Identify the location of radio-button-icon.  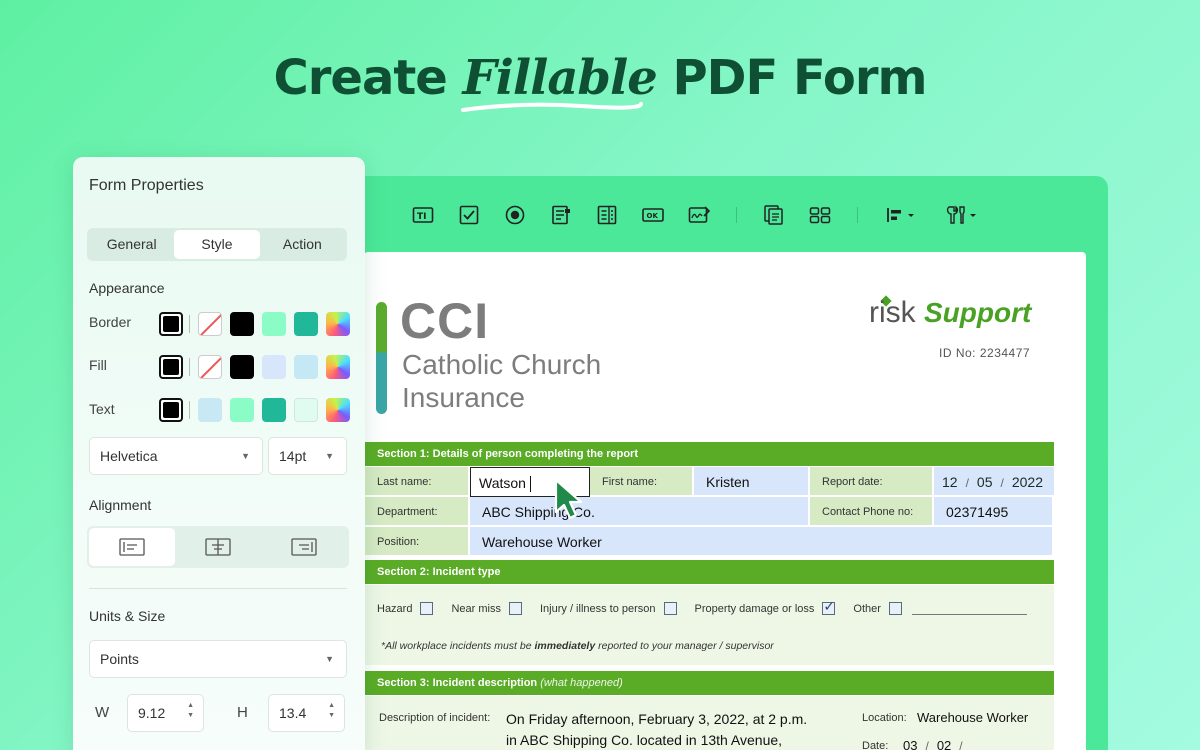
(515, 215).